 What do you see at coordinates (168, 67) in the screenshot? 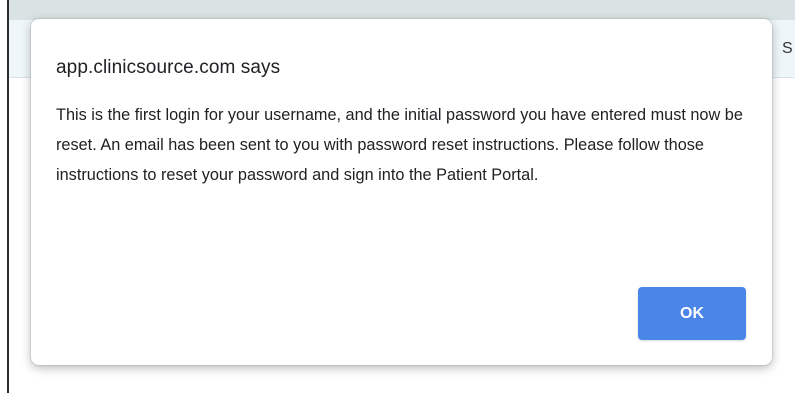
I see `dialog-title: app.clinicsource.com says` at bounding box center [168, 67].